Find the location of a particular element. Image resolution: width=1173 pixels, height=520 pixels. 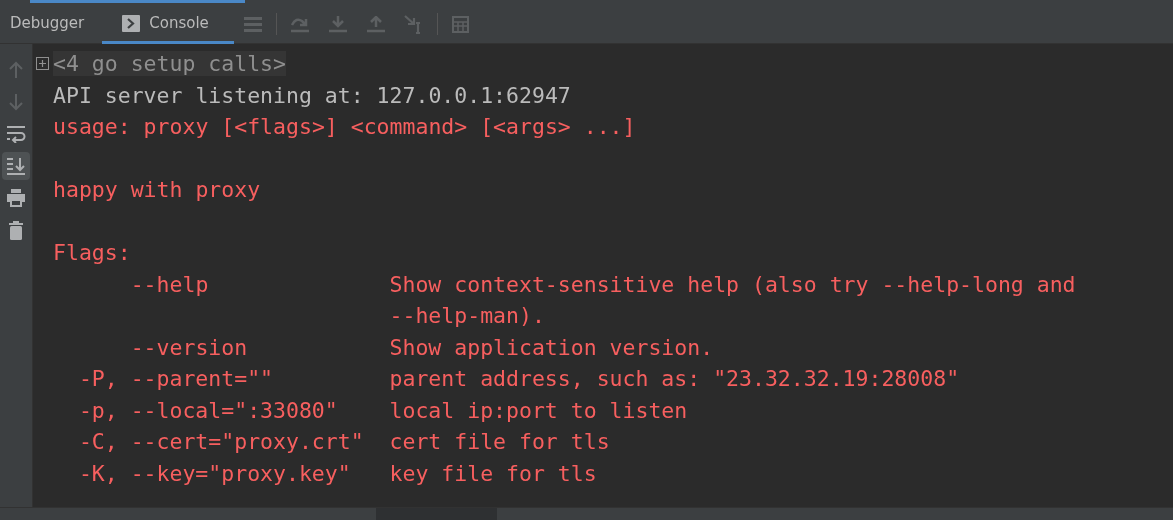

panel-tab: Debugger is located at coordinates (51, 24).